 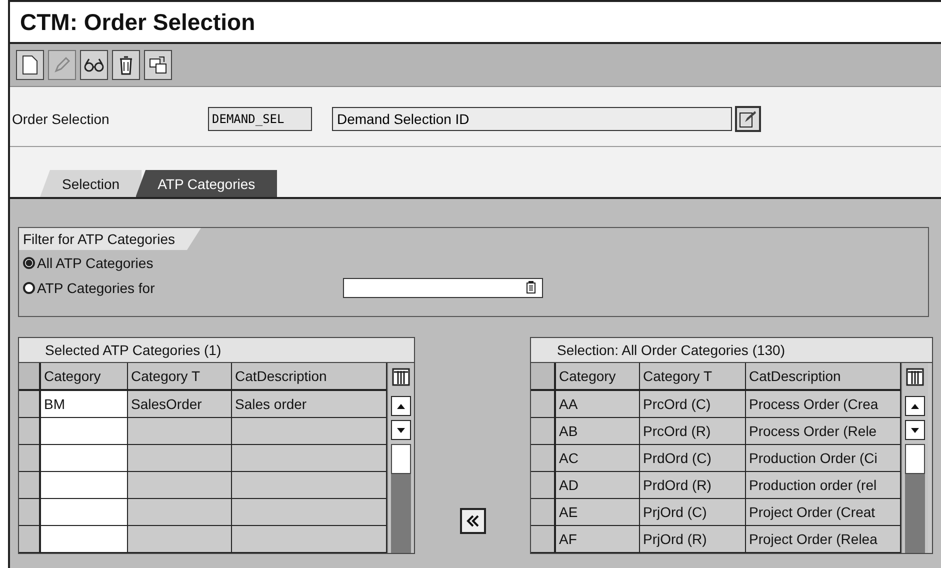 What do you see at coordinates (96, 288) in the screenshot?
I see `radio-label: ATP Categories for` at bounding box center [96, 288].